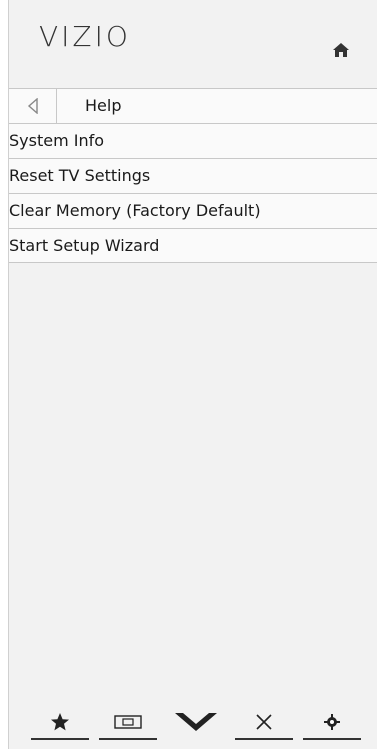 The image size is (377, 749). Describe the element at coordinates (84, 245) in the screenshot. I see `menu-item-label: Start Setup Wizard` at that location.